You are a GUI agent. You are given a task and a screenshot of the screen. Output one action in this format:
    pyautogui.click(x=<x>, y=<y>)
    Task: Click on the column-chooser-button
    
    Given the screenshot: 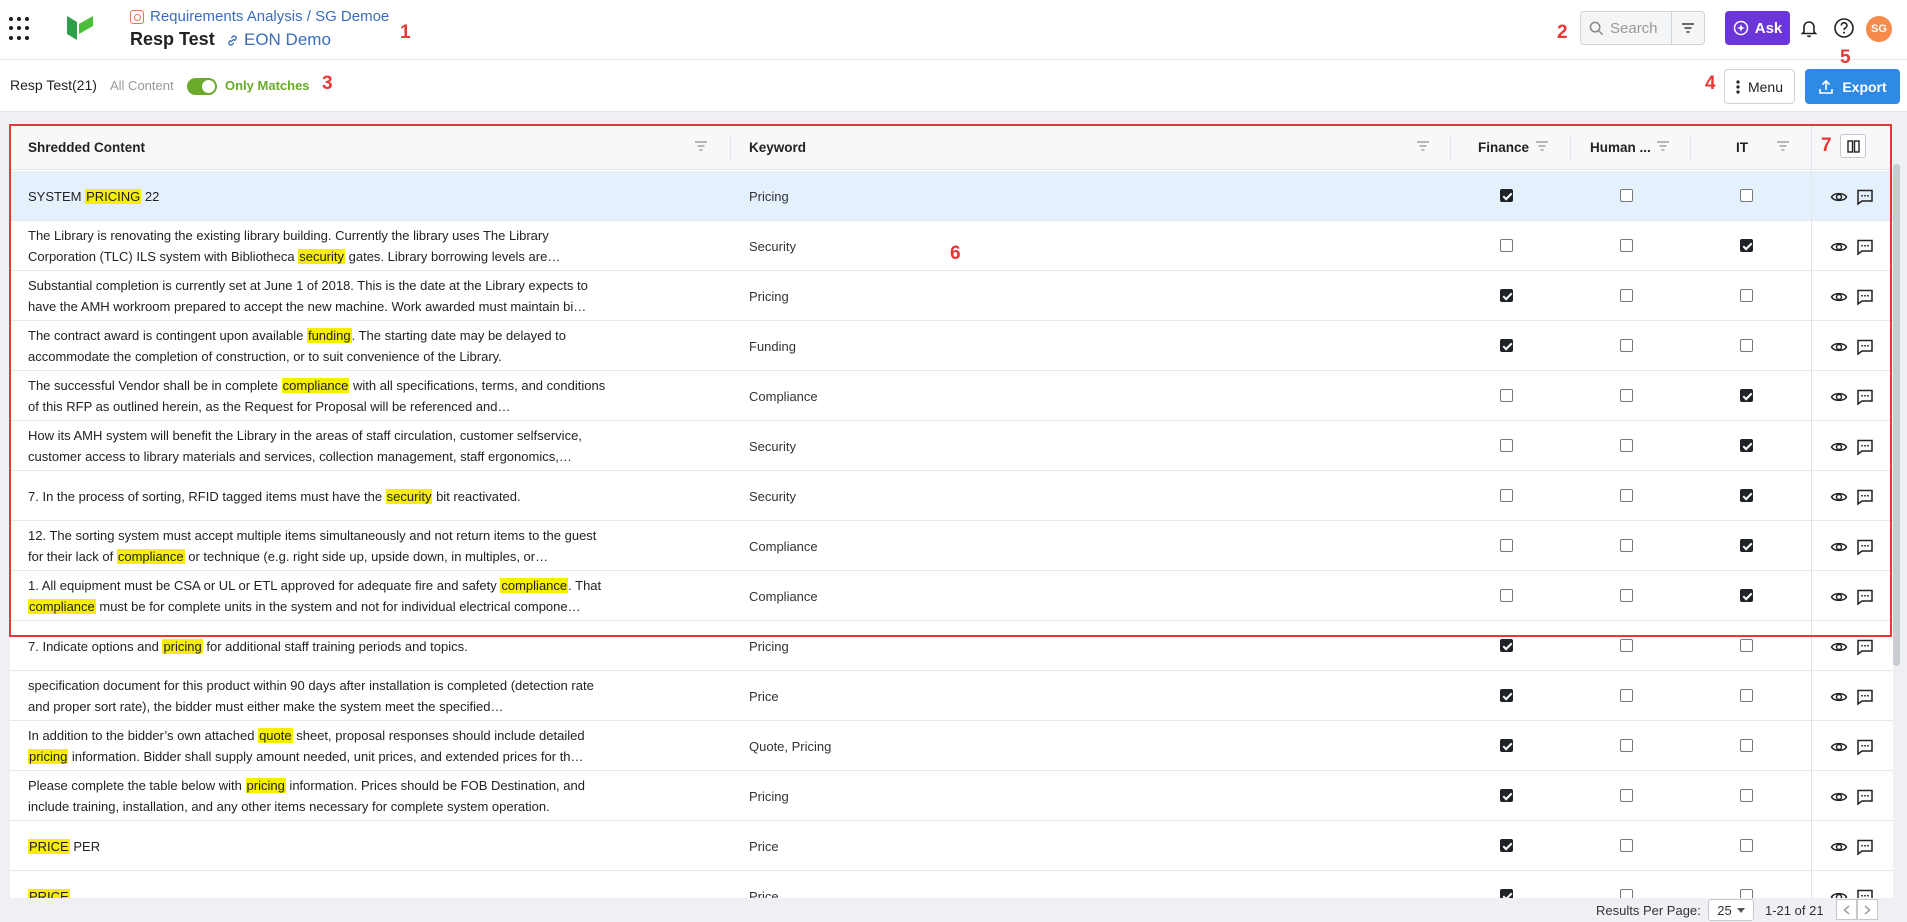 What is the action you would take?
    pyautogui.click(x=1853, y=146)
    